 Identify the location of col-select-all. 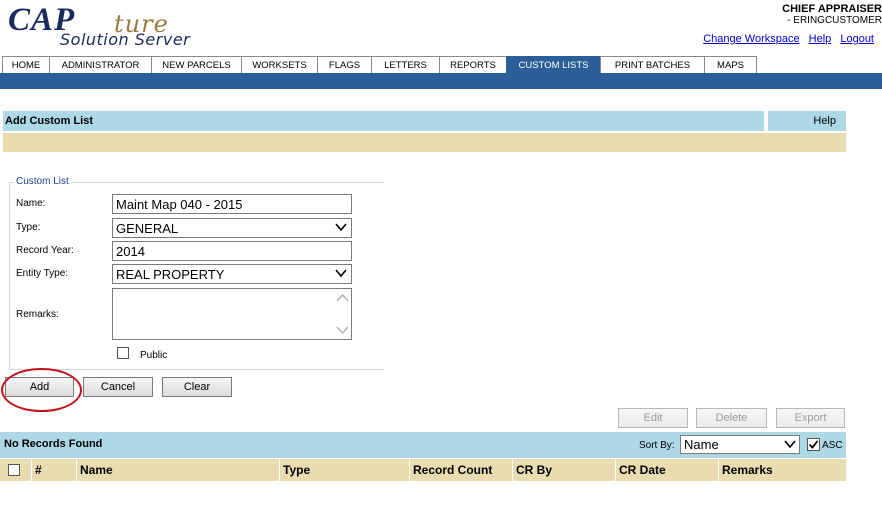
(15, 470).